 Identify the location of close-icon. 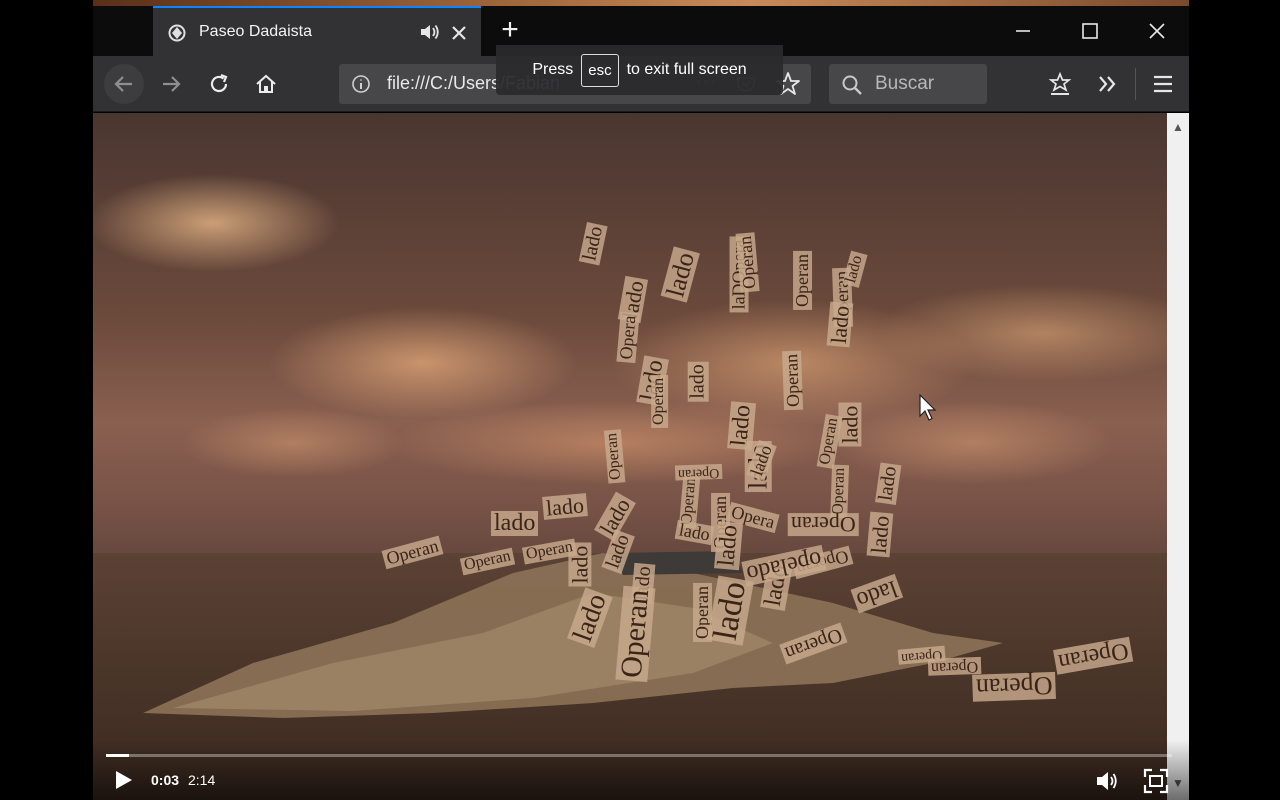
(459, 33).